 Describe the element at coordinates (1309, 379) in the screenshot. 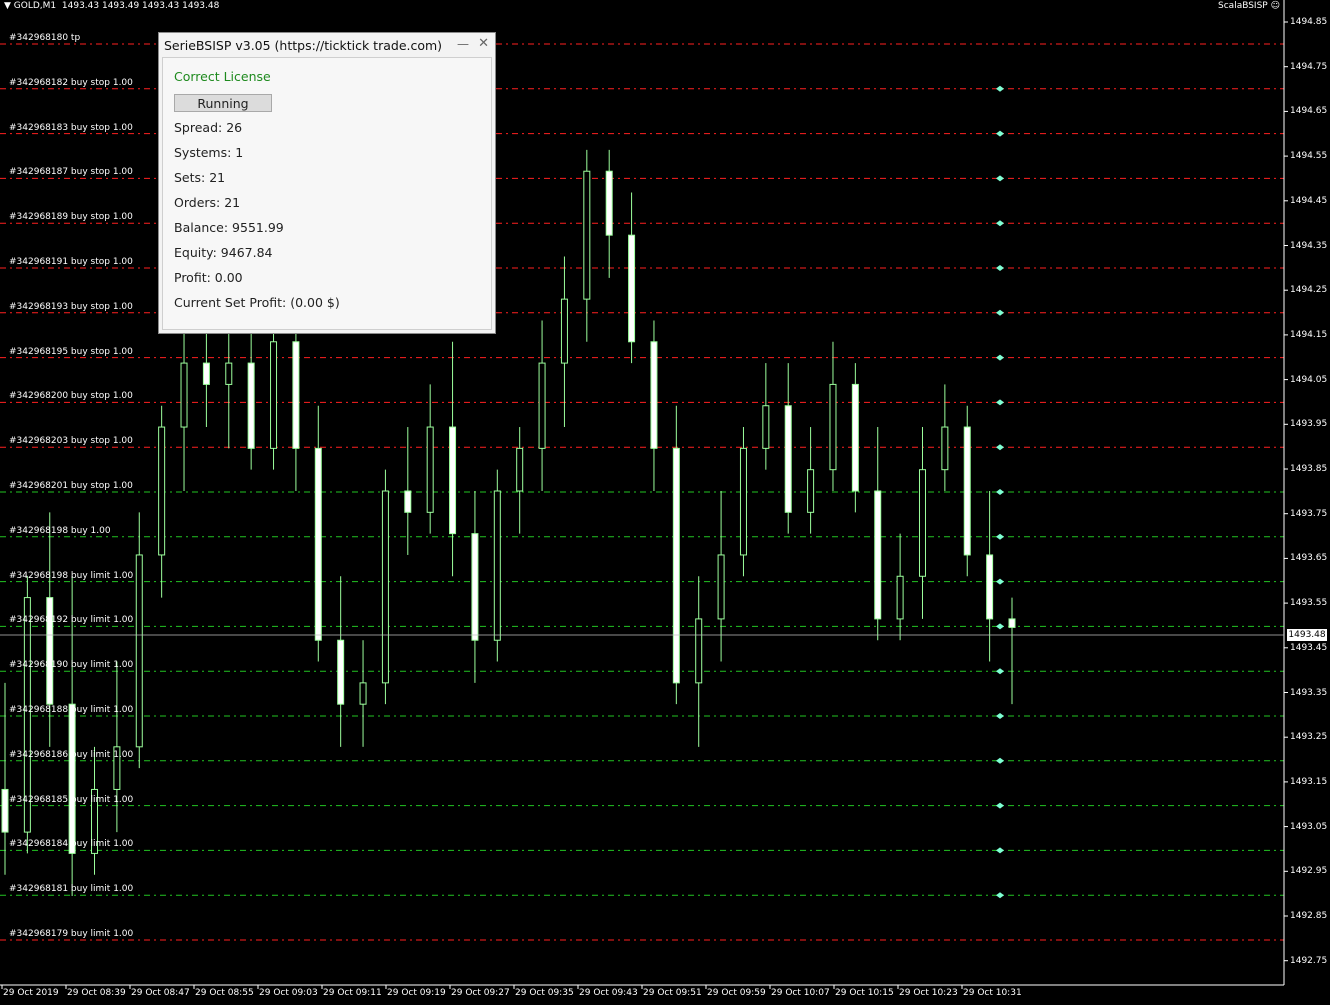

I see `price-tick-label: 1494.05` at that location.